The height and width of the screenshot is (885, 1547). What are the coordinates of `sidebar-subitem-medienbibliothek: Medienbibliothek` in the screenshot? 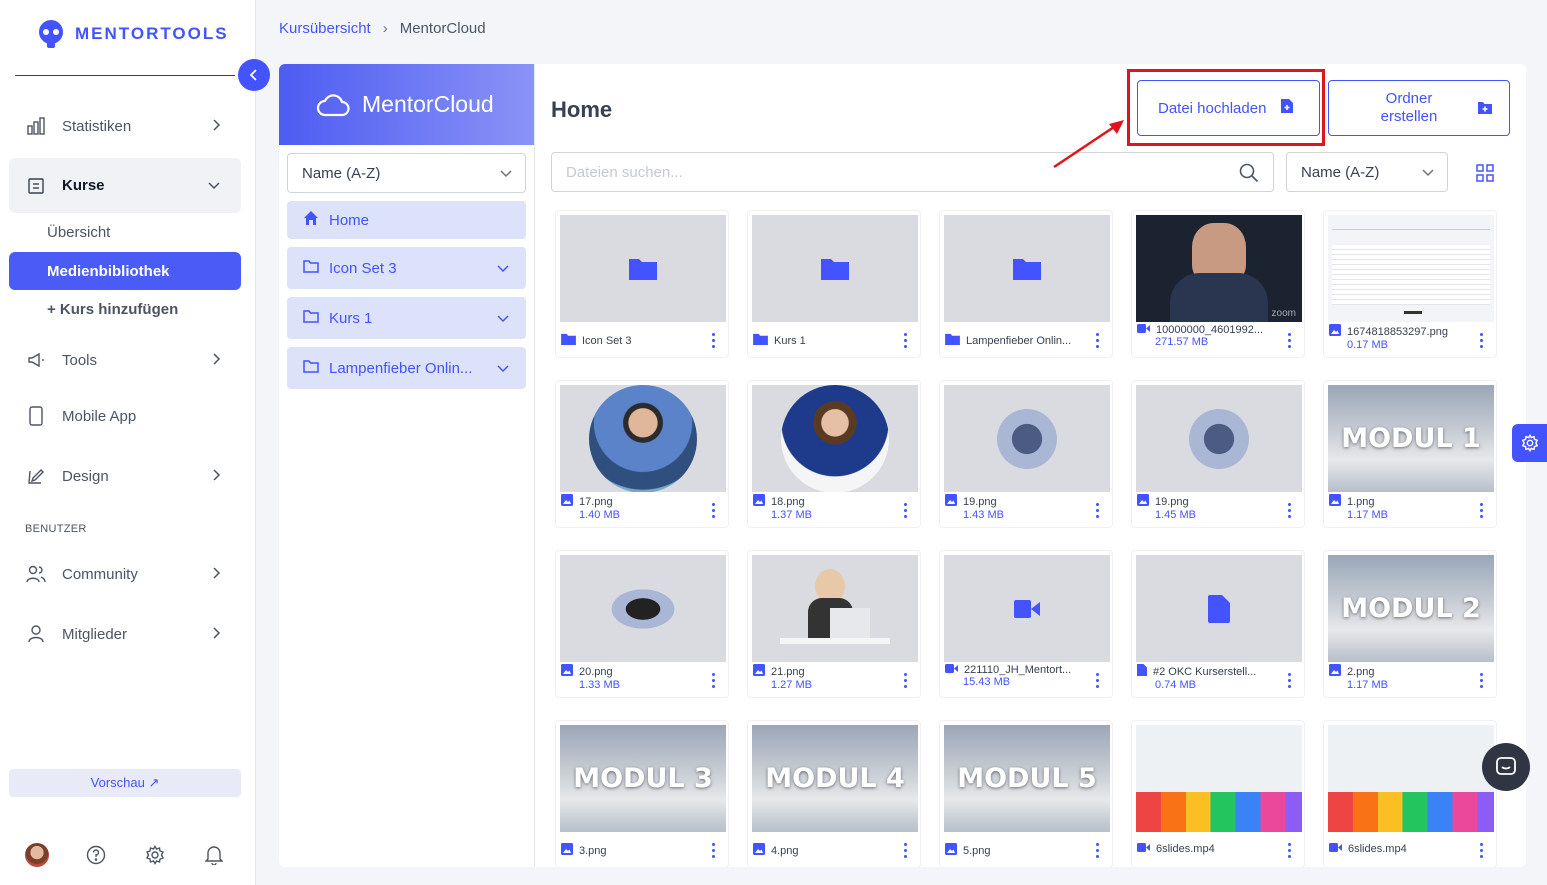 It's located at (125, 271).